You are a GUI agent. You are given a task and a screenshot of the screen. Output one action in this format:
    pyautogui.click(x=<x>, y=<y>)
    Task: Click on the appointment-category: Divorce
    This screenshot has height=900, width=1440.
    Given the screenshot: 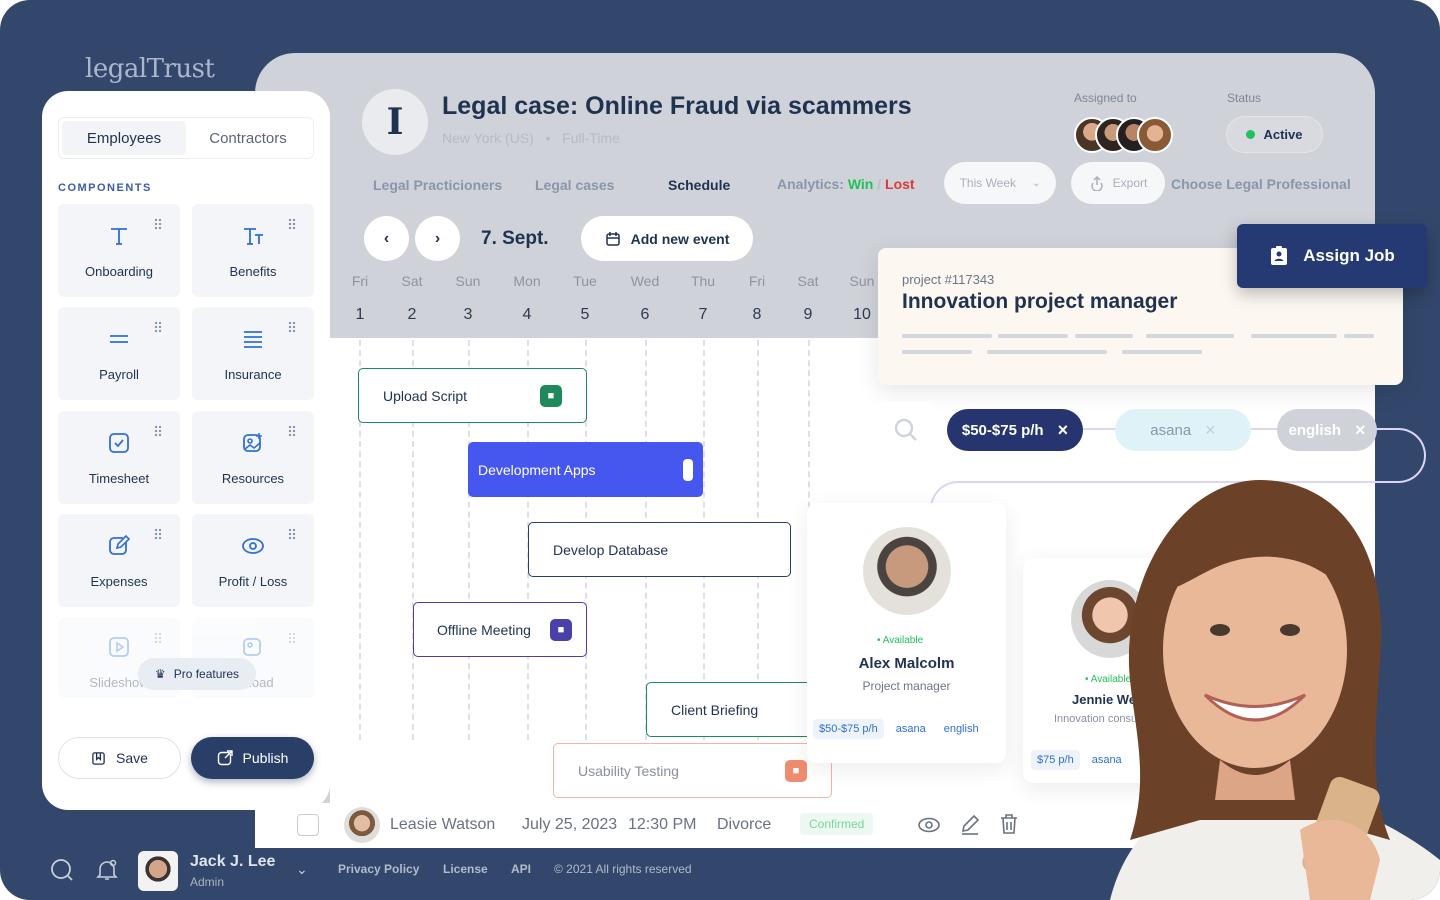 What is the action you would take?
    pyautogui.click(x=744, y=824)
    